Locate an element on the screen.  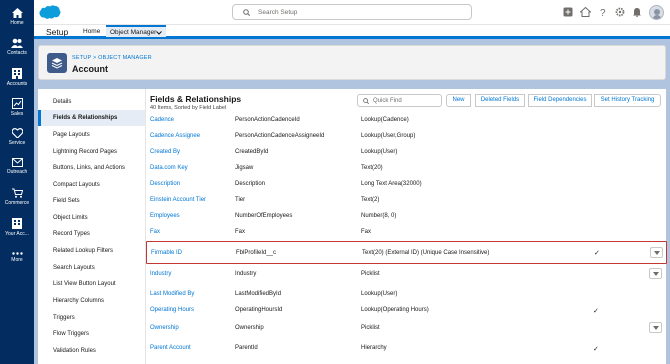
rail-label: Accounts is located at coordinates (17, 84).